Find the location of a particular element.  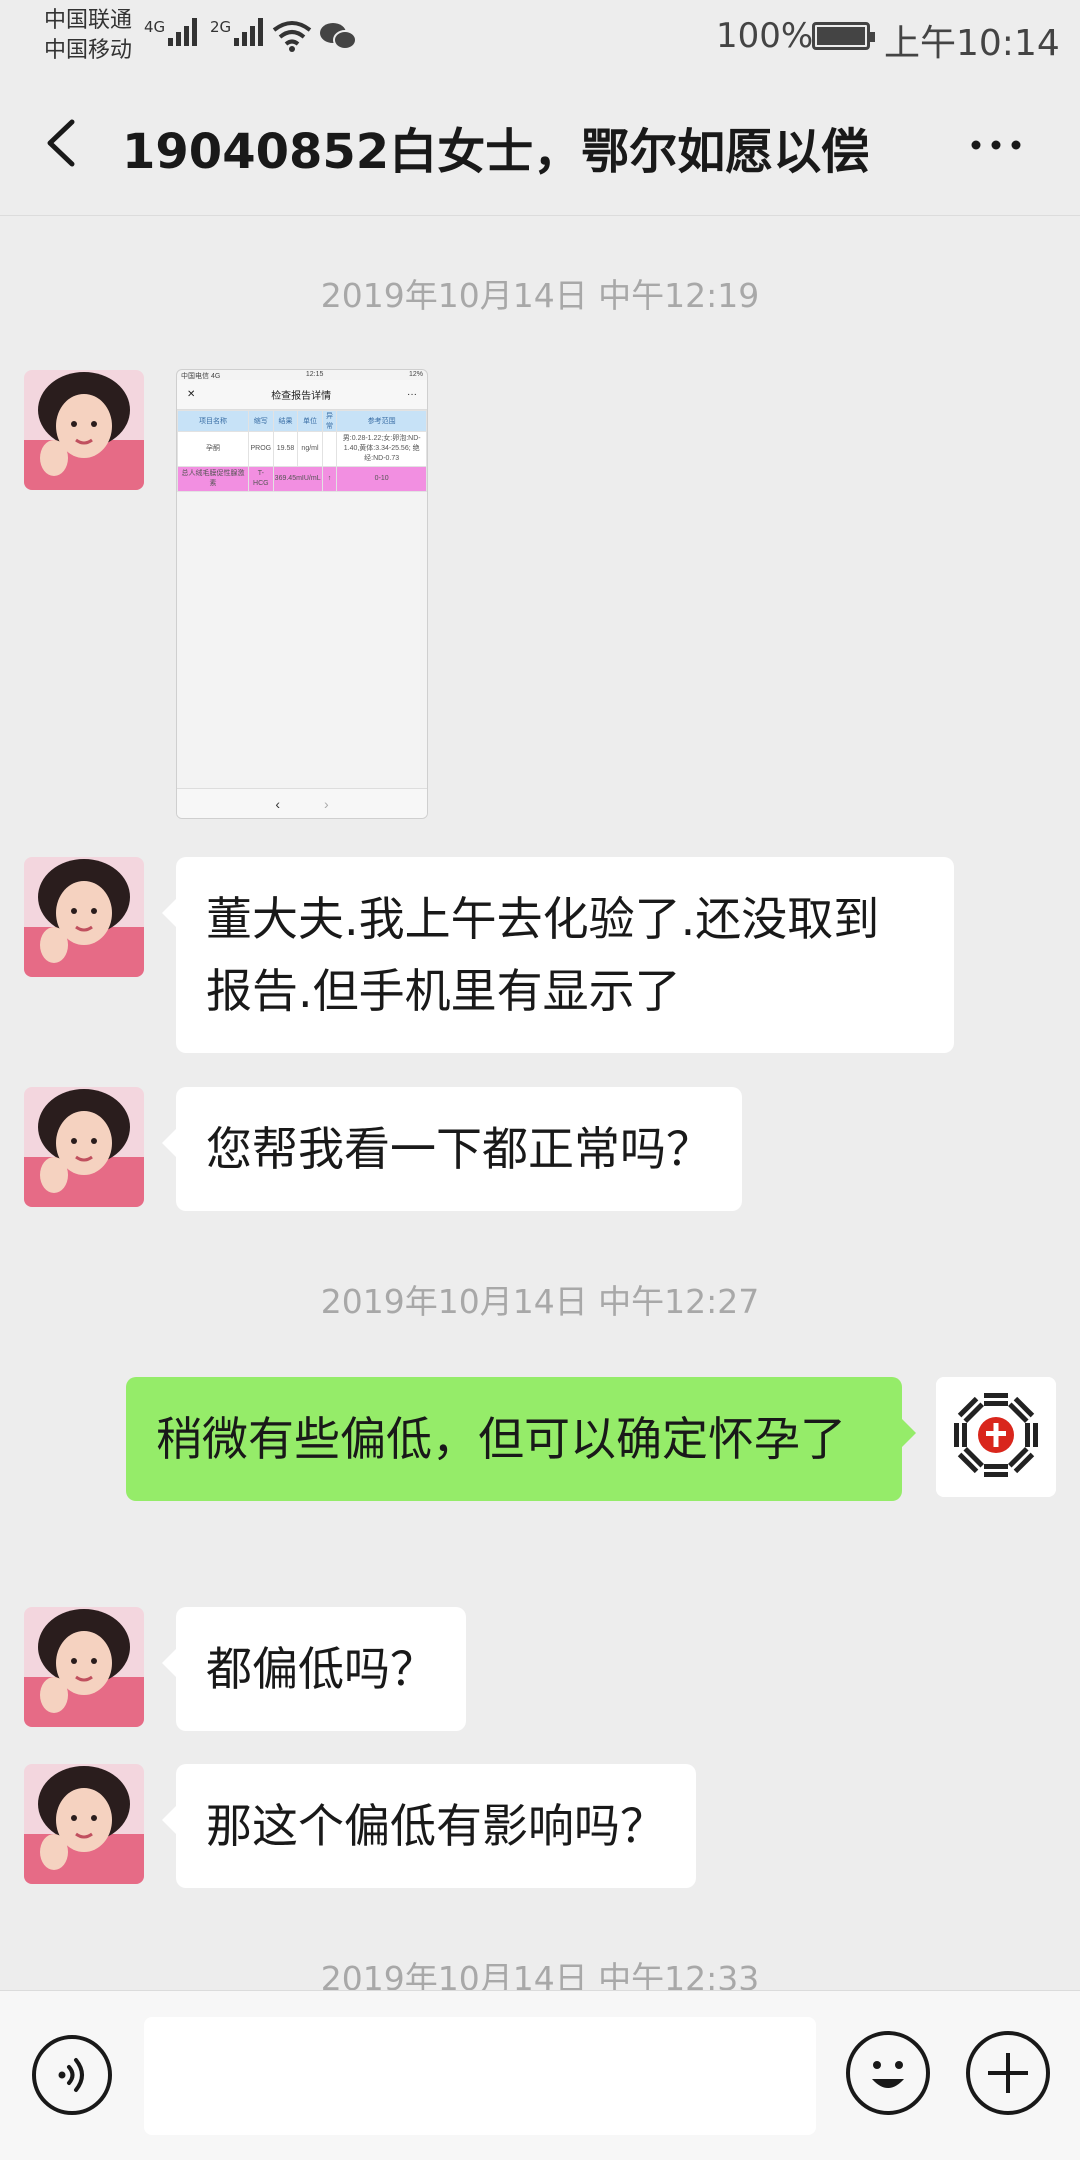

thumb-nav: ✕ 检查报告详情 ··· is located at coordinates (302, 395).